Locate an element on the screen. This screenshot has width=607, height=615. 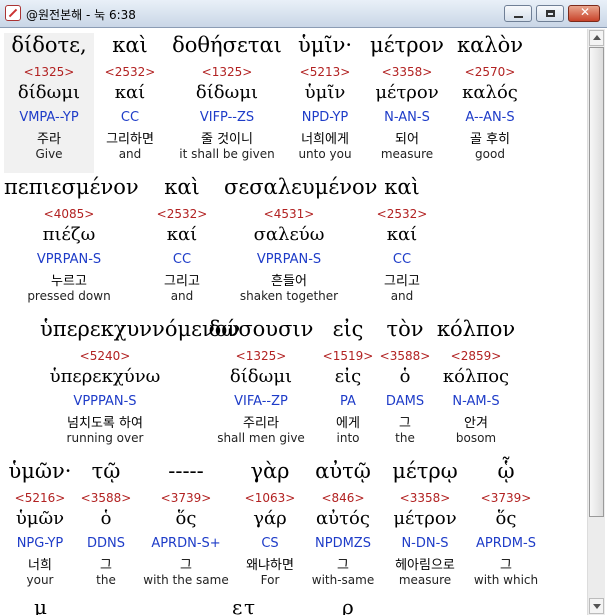
greek-word: ᾧ is located at coordinates (506, 471).